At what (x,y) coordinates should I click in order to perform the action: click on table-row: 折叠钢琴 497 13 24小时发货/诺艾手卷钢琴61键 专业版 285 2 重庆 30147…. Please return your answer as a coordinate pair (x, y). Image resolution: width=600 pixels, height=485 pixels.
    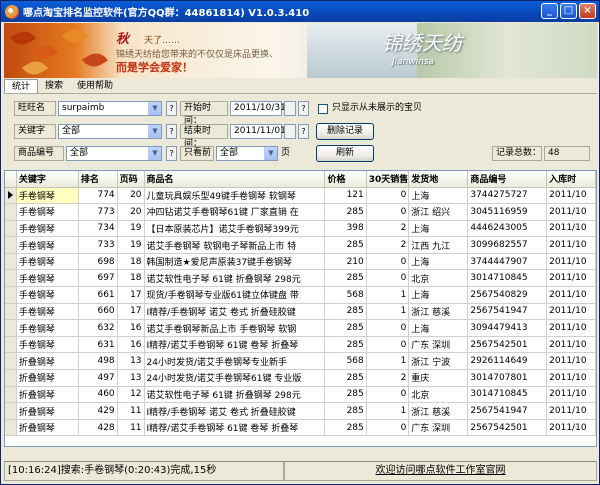
    Looking at the image, I should click on (300, 378).